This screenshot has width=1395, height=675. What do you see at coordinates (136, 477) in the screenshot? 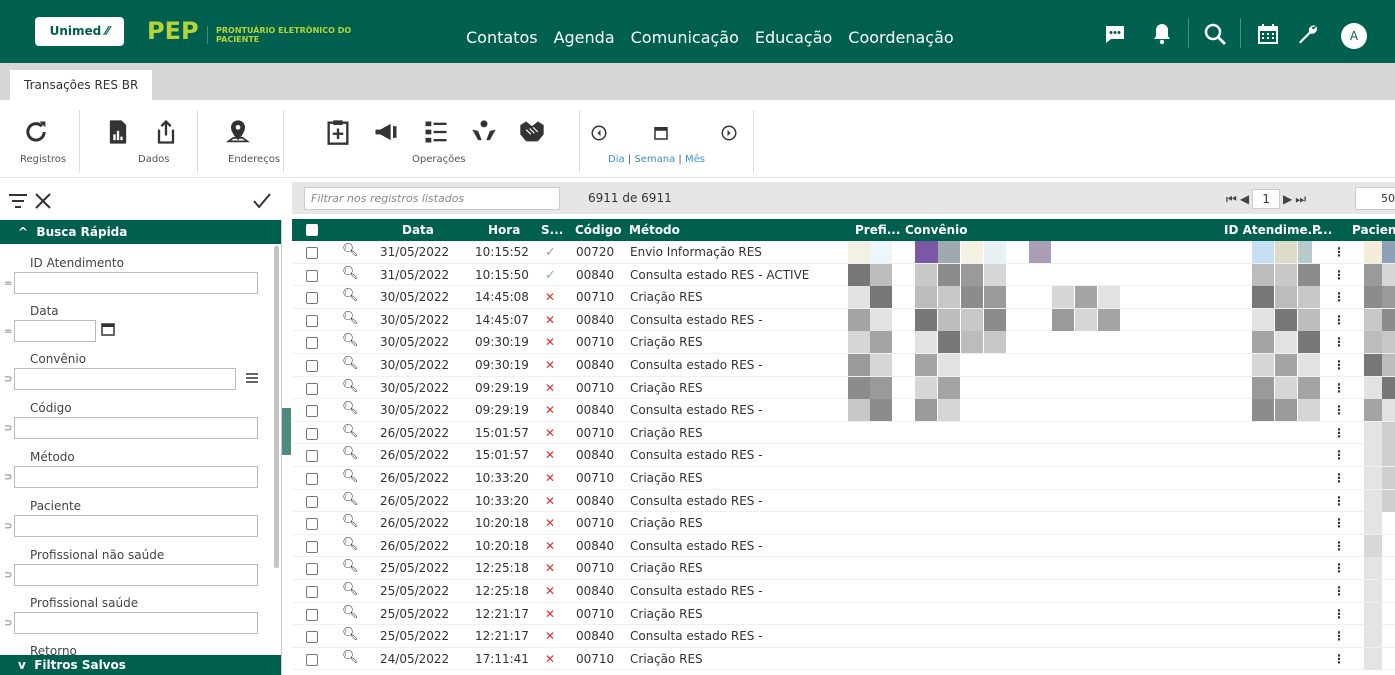
I see `metodo-input` at bounding box center [136, 477].